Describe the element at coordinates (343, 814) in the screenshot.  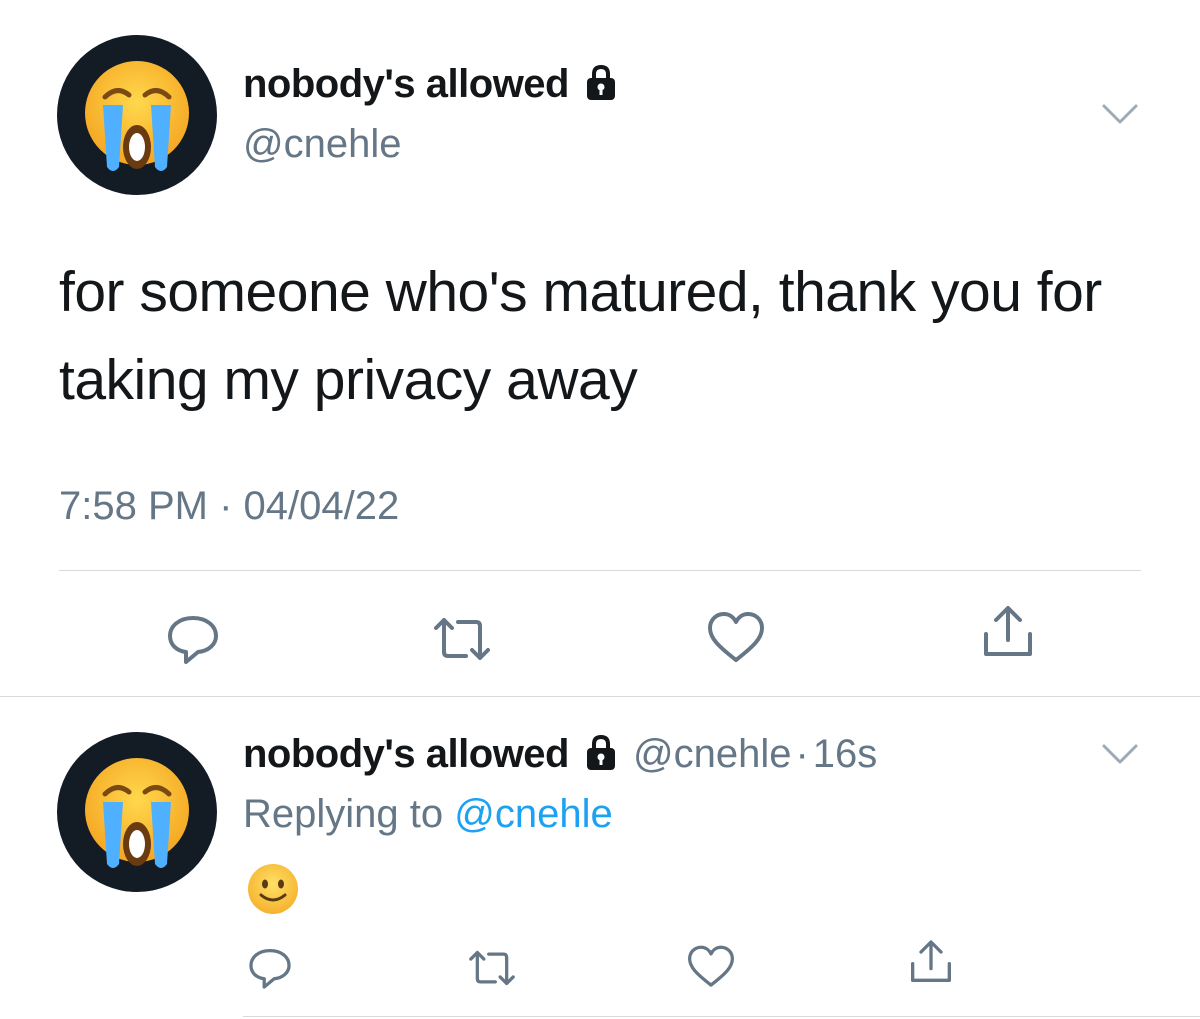
I see `replying-to-prefix: Replying to` at that location.